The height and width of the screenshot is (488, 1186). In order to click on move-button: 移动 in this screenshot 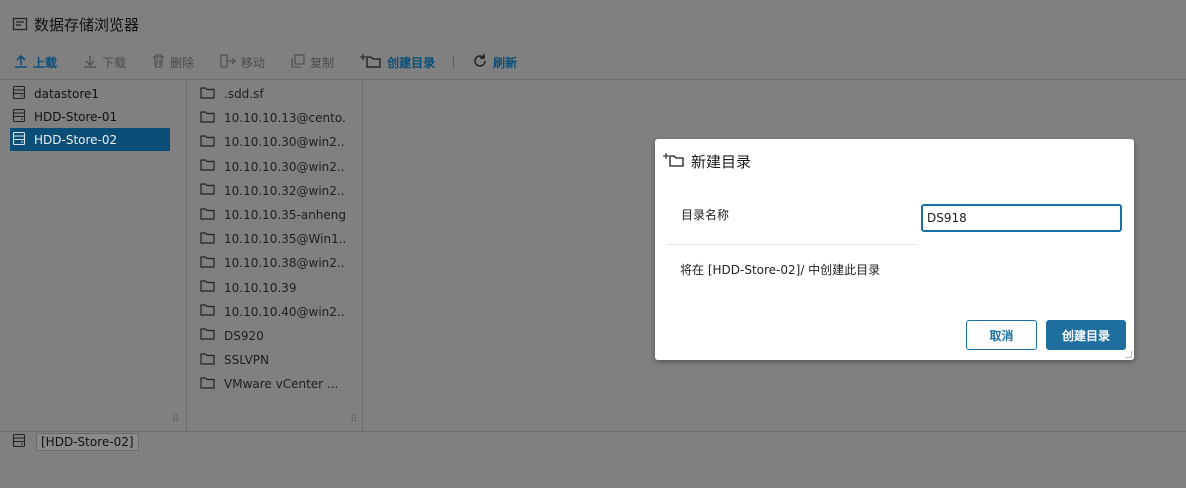, I will do `click(243, 62)`.